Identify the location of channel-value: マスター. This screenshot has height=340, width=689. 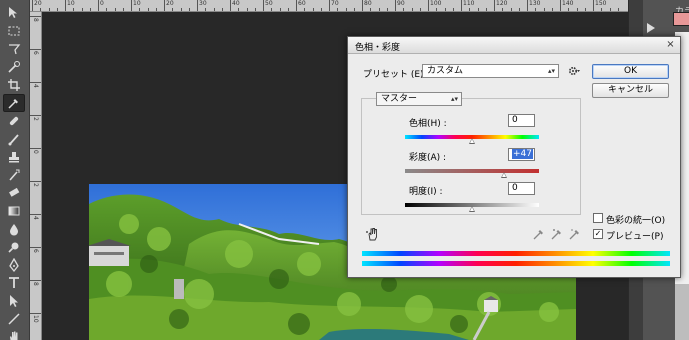
(399, 99).